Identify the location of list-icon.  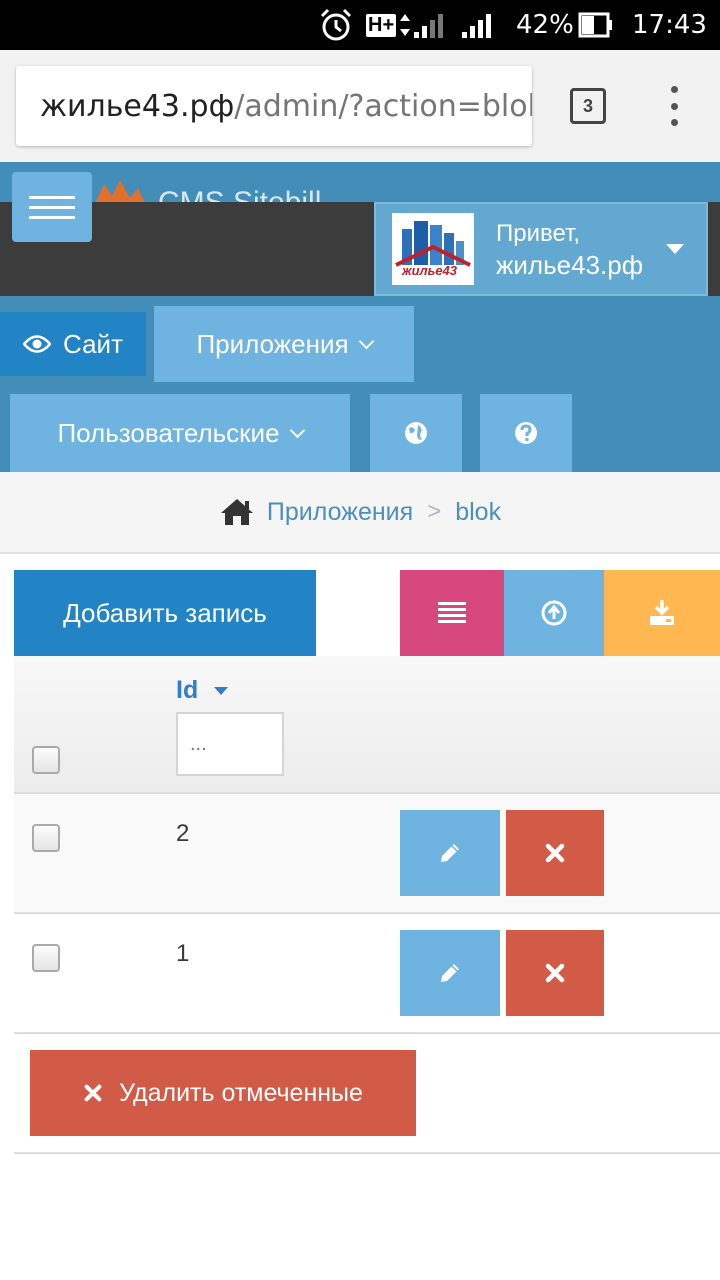
(452, 612).